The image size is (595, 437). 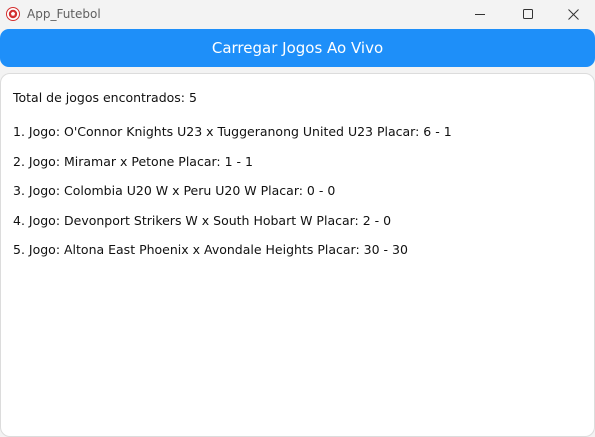 I want to click on close-icon, so click(x=573, y=14).